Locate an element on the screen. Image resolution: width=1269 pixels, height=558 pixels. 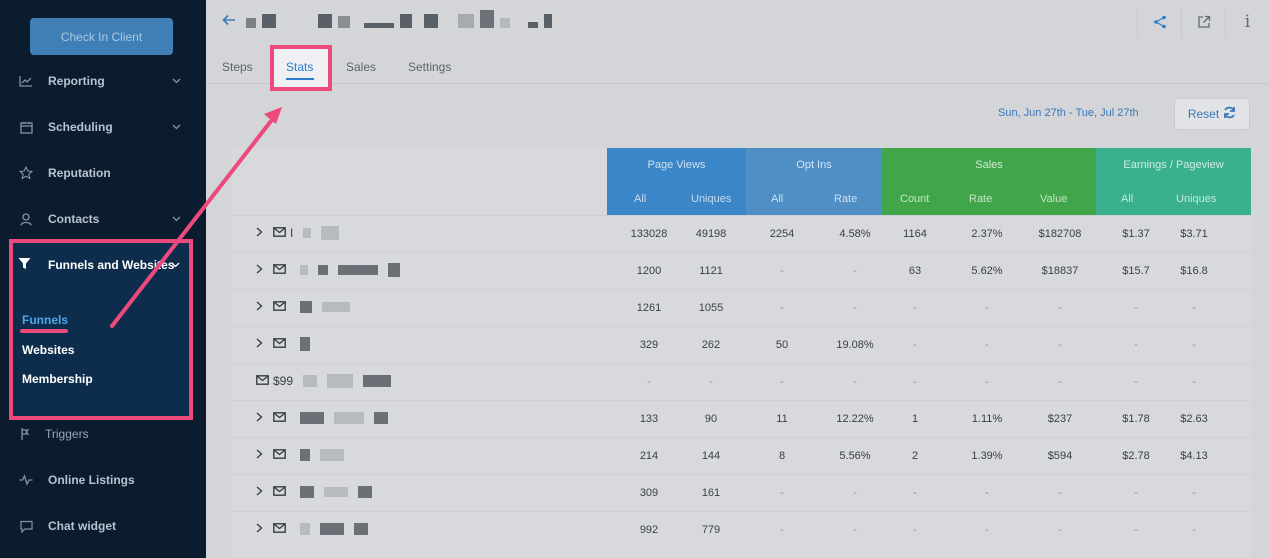
table-row: 214 144 8 5.56% 2 1.39% $594 $2.78 $4.13 is located at coordinates (741, 455).